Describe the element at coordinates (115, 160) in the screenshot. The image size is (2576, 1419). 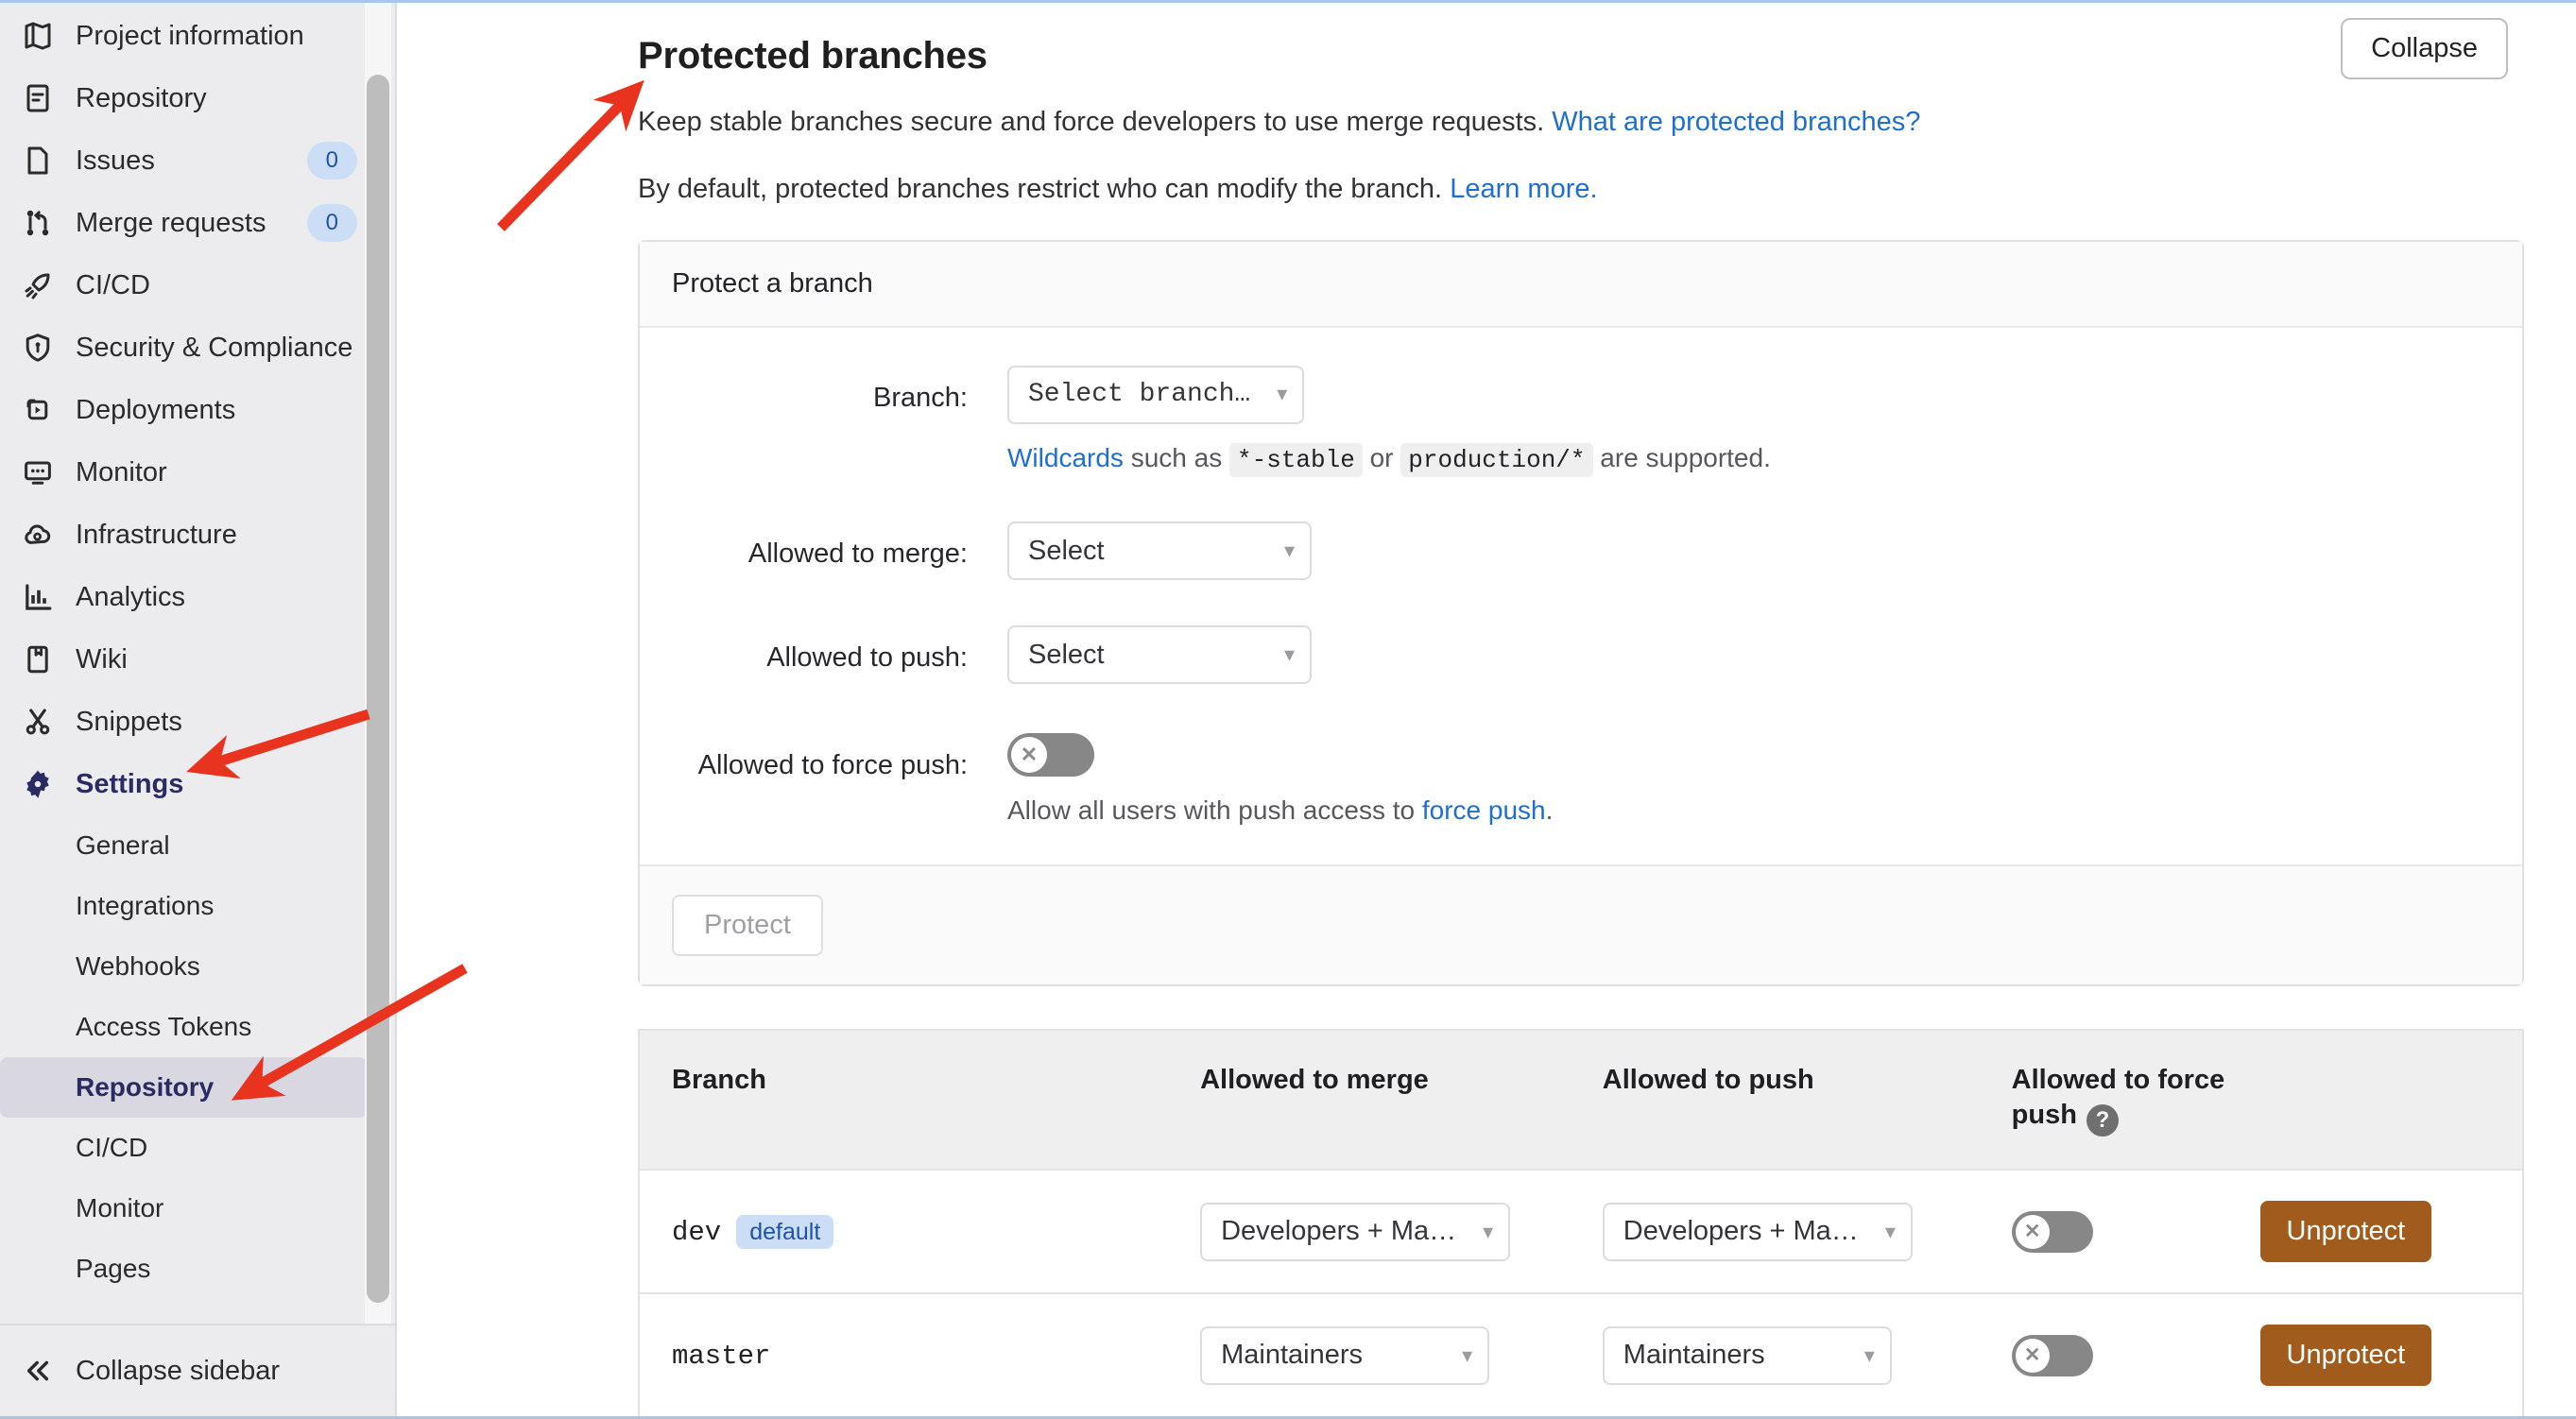
I see `sidebar-item-label: Issues` at that location.